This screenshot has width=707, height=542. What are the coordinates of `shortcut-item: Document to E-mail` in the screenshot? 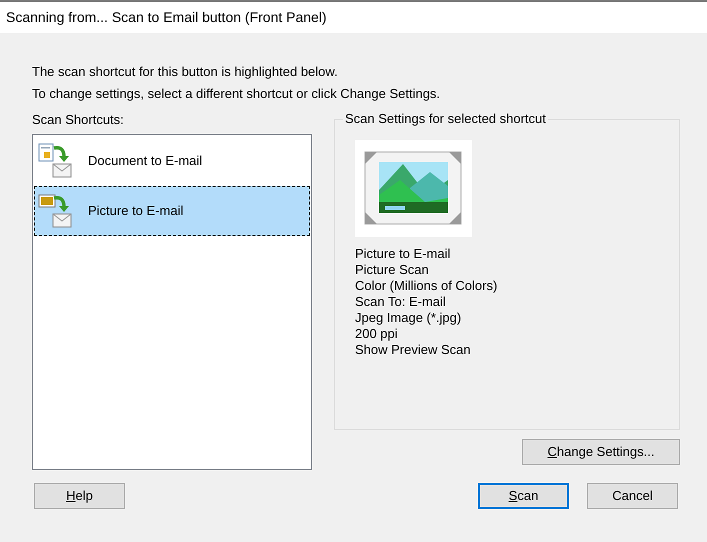 It's located at (172, 161).